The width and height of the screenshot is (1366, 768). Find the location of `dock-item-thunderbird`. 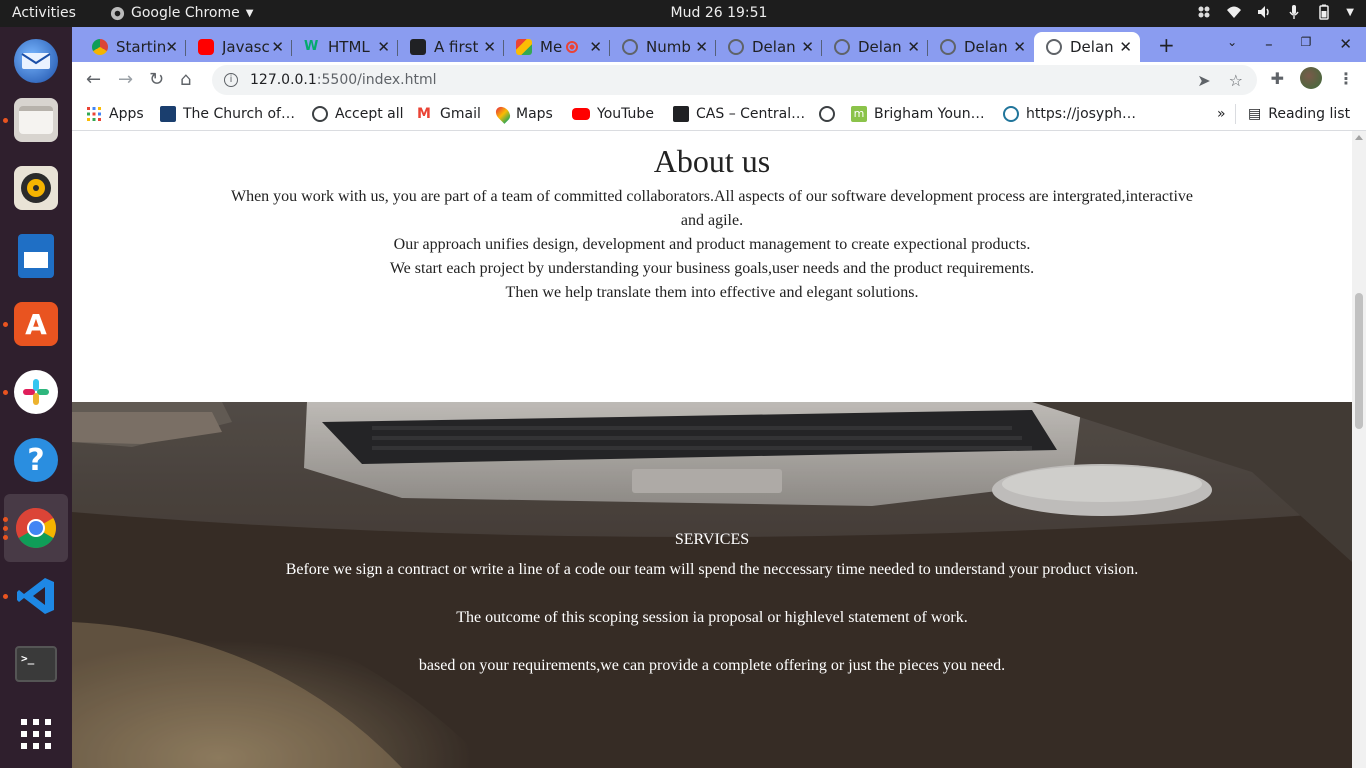

dock-item-thunderbird is located at coordinates (36, 61).